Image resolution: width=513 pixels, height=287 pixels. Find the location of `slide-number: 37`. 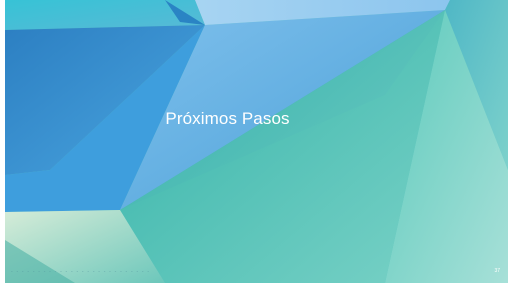

slide-number: 37 is located at coordinates (497, 271).